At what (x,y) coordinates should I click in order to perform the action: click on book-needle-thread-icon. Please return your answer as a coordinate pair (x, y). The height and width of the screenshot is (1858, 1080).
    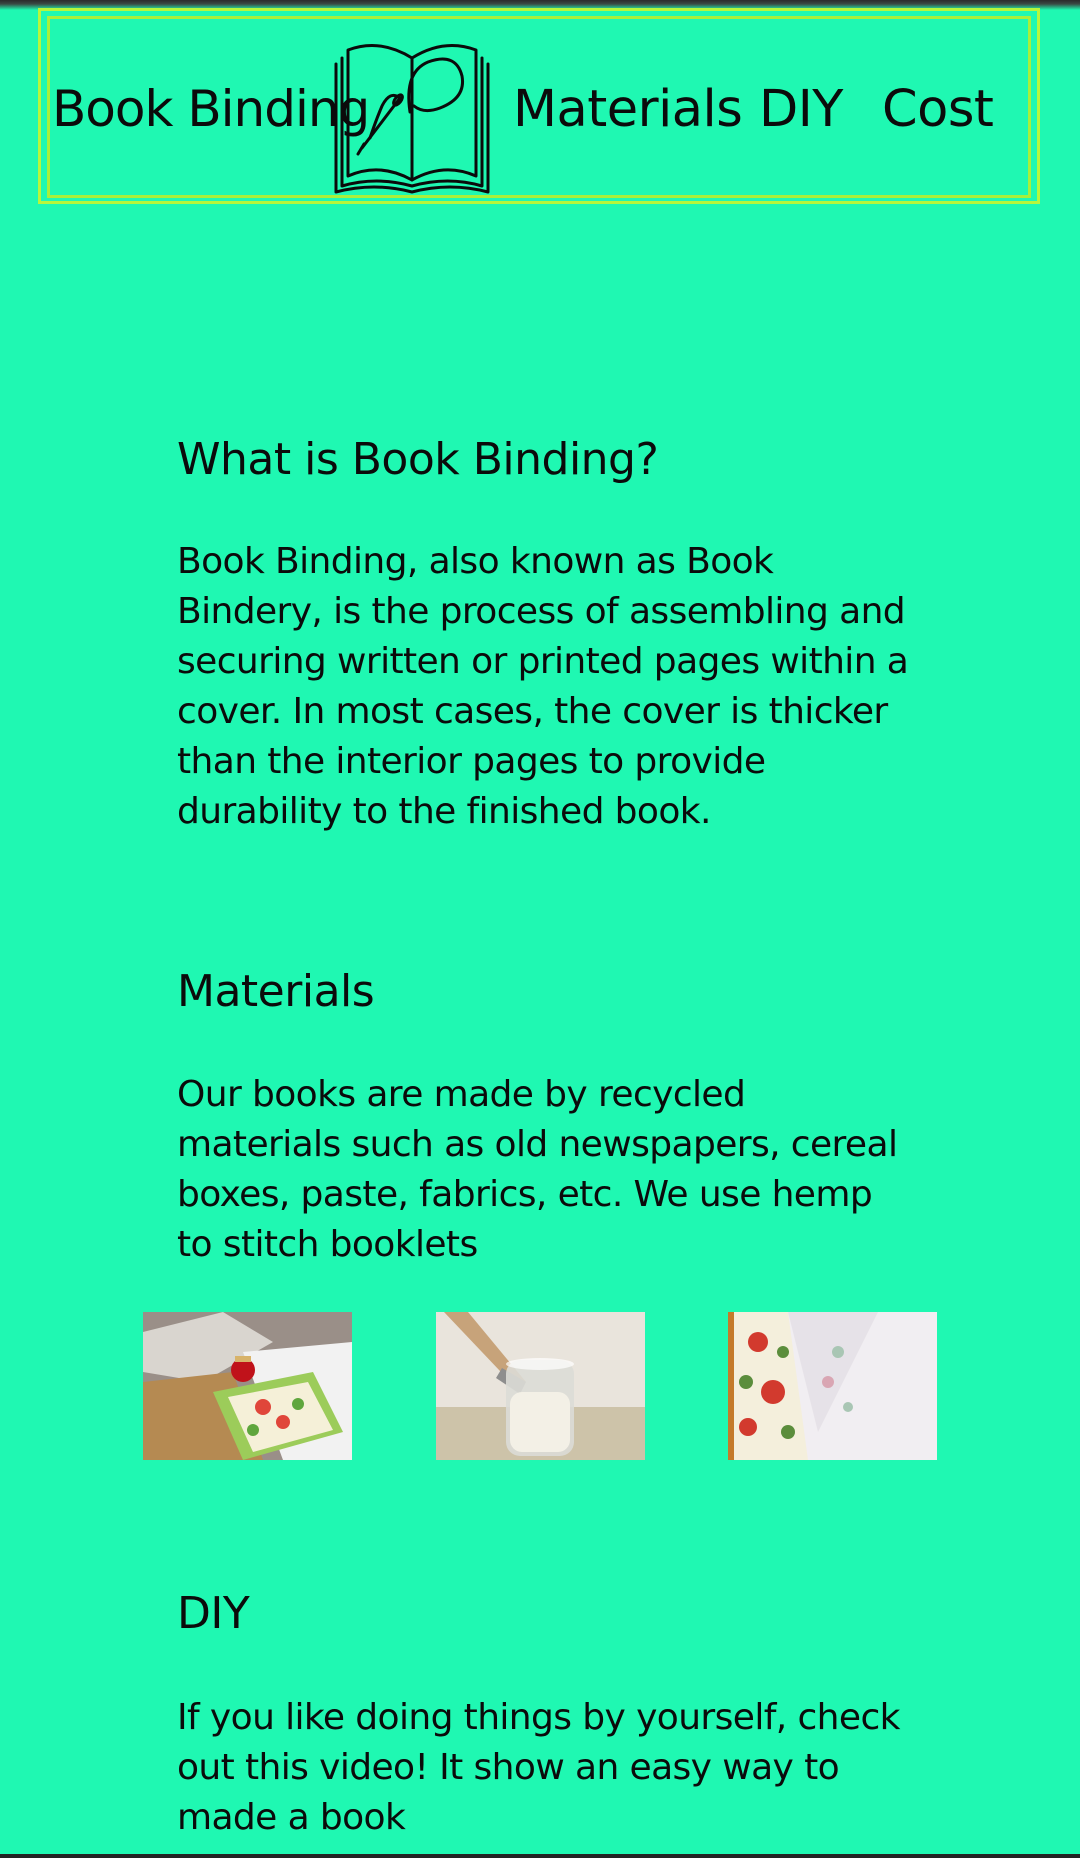
    Looking at the image, I should click on (412, 116).